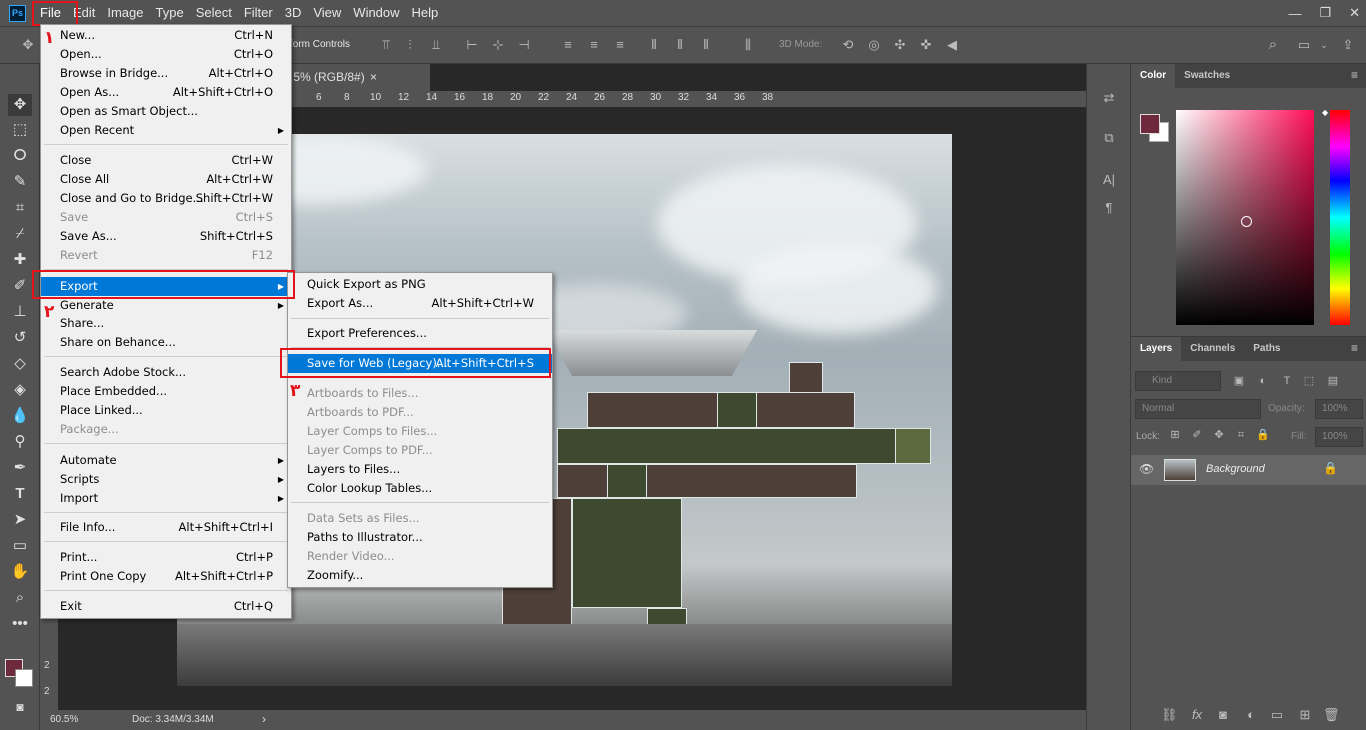 This screenshot has height=730, width=1366. What do you see at coordinates (166, 460) in the screenshot?
I see `menu-item-automate: Automate ▶` at bounding box center [166, 460].